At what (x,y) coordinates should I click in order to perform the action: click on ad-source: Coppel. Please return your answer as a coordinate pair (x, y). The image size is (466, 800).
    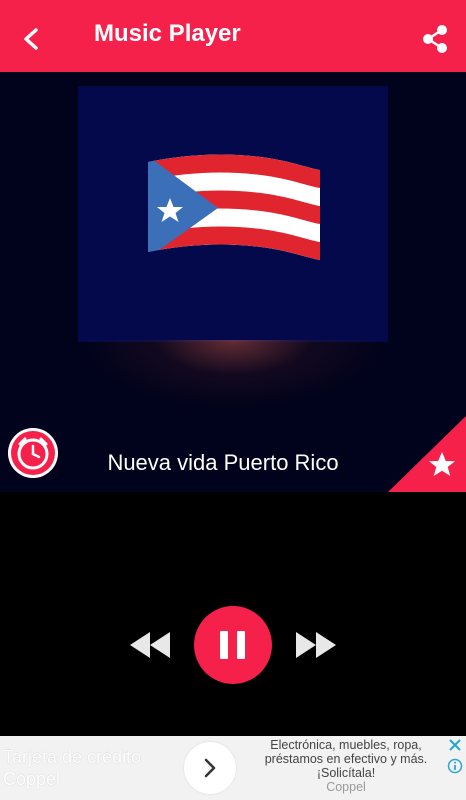
    Looking at the image, I should click on (346, 787).